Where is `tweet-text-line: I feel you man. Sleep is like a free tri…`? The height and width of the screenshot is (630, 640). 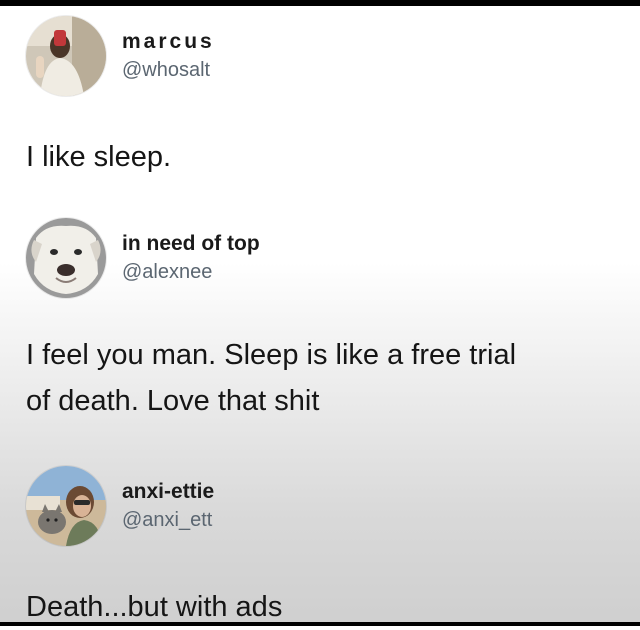
tweet-text-line: I feel you man. Sleep is like a free tri… is located at coordinates (271, 355).